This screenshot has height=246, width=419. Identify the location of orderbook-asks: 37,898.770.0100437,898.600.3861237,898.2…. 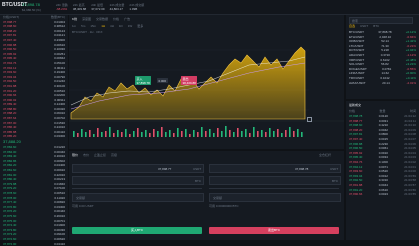
(34, 79).